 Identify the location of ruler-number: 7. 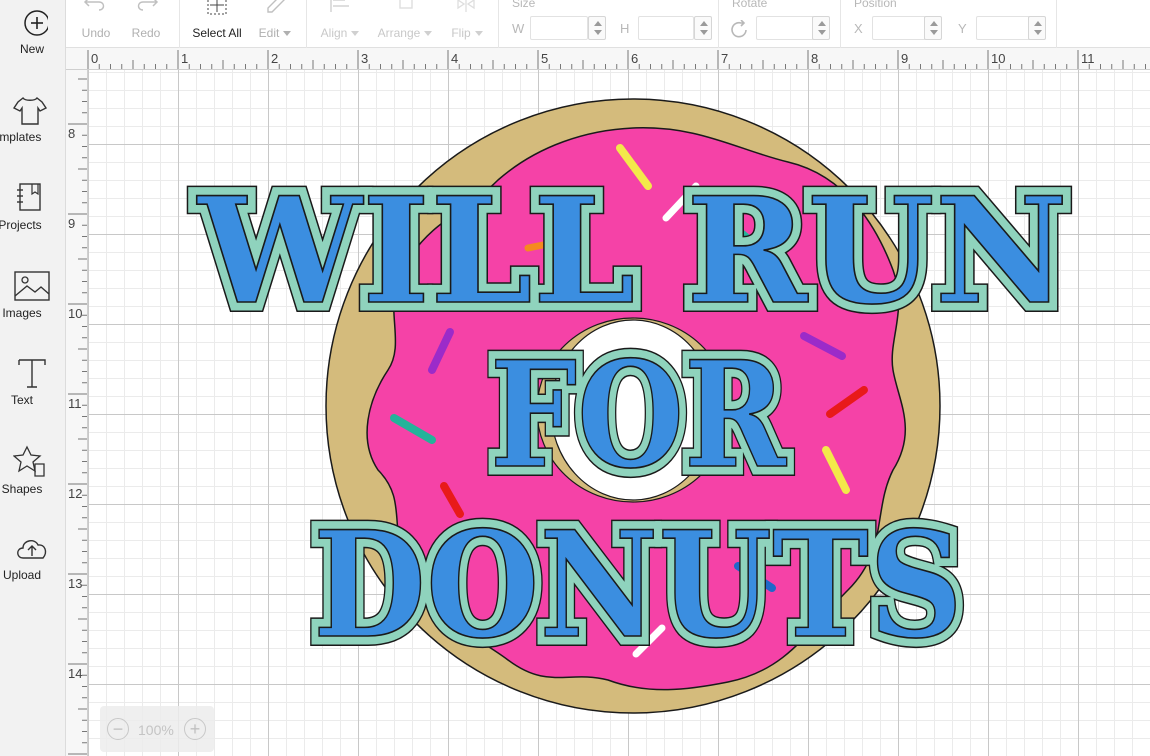
(725, 58).